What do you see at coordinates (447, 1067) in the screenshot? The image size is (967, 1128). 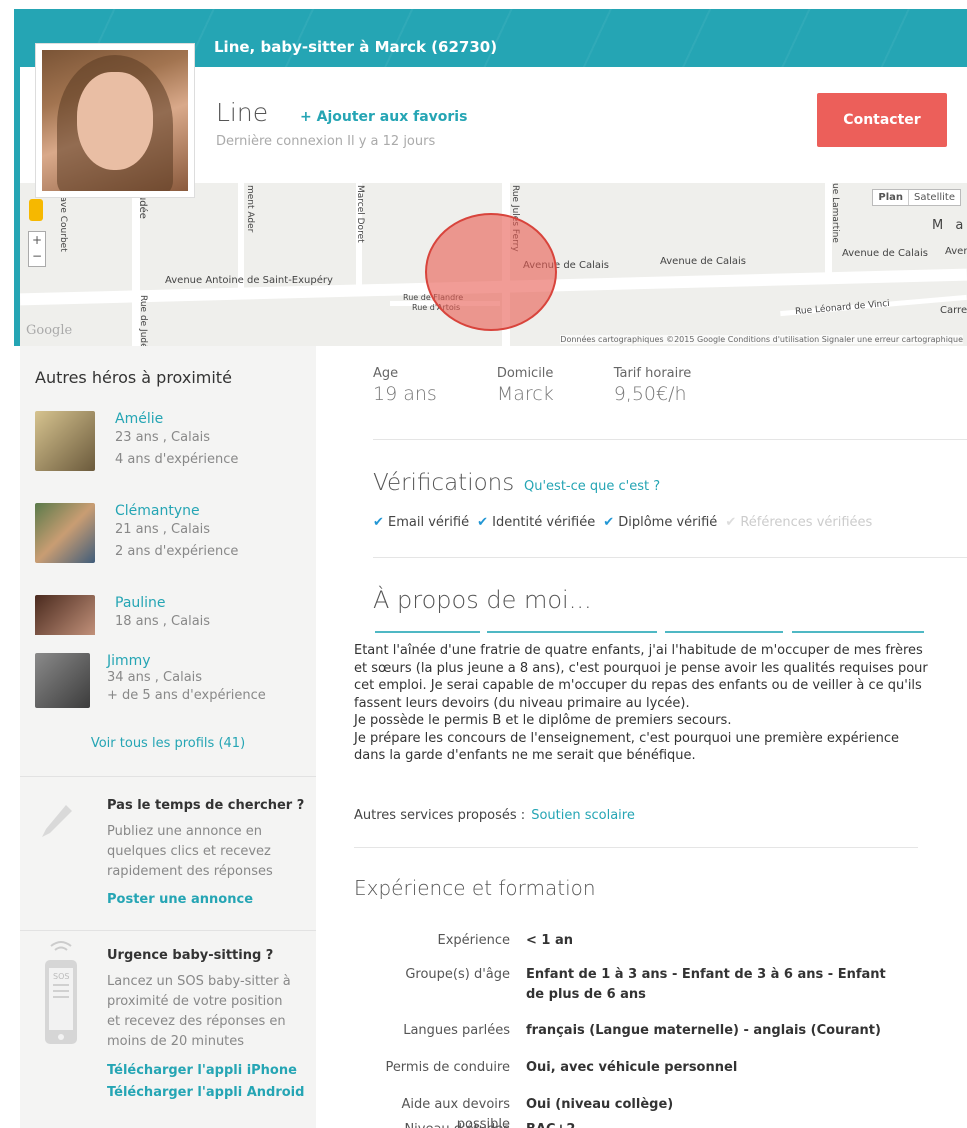 I see `experience-key: Permis de conduire` at bounding box center [447, 1067].